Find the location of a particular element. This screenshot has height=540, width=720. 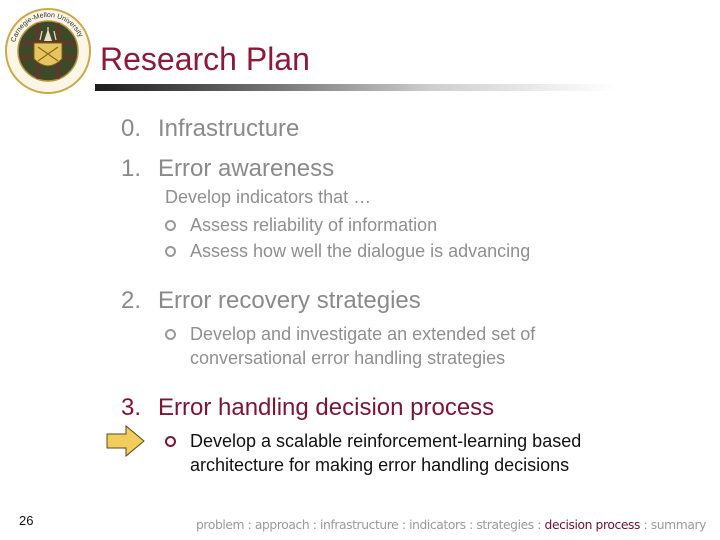

sub-bullet: Assess reliability of information is located at coordinates (301, 225).